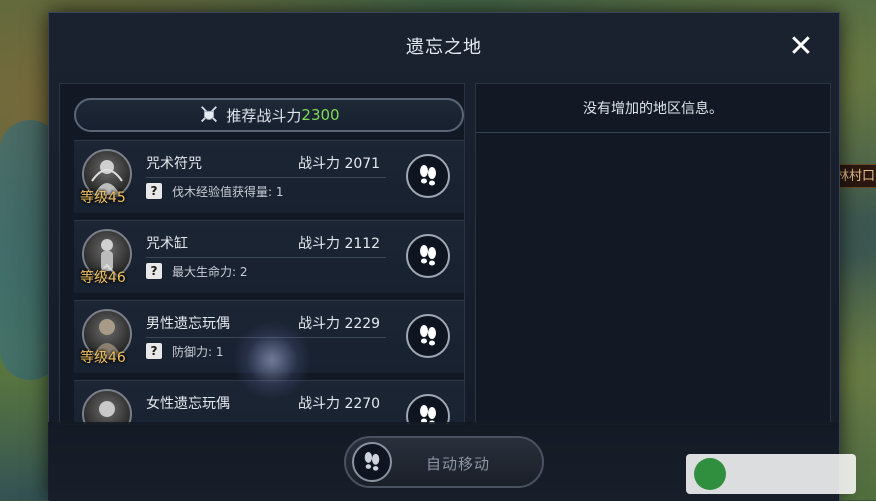 The width and height of the screenshot is (876, 501). What do you see at coordinates (107, 406) in the screenshot?
I see `monster-portrait` at bounding box center [107, 406].